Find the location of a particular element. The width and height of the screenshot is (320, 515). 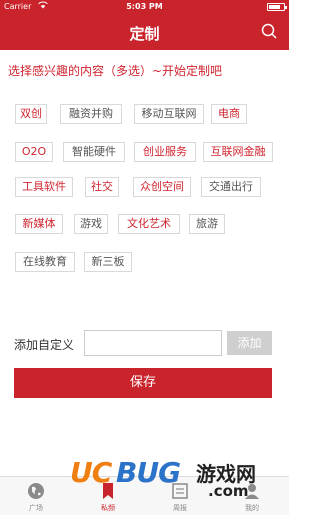

clock-label: 5:03 PM is located at coordinates (144, 6).